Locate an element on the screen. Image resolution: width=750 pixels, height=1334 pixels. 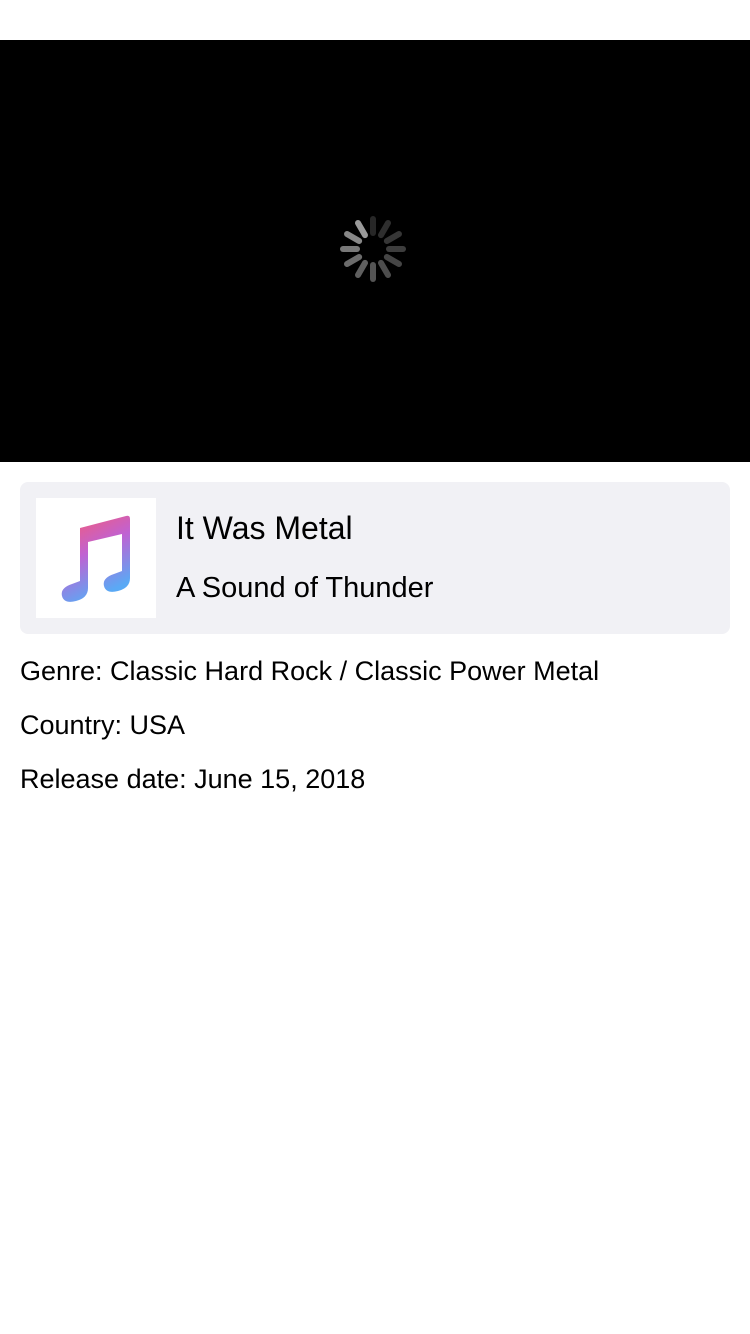
album-artwork is located at coordinates (96, 558).